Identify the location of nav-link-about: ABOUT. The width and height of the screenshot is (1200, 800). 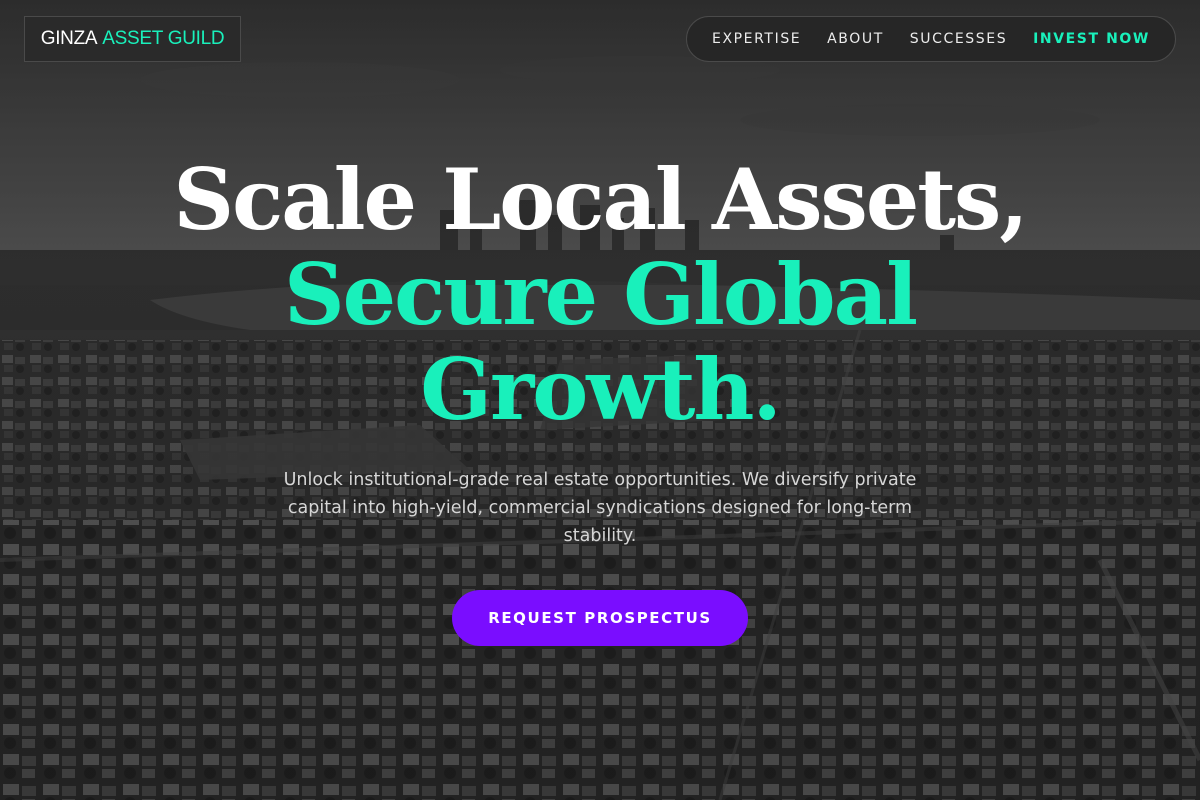
(855, 39).